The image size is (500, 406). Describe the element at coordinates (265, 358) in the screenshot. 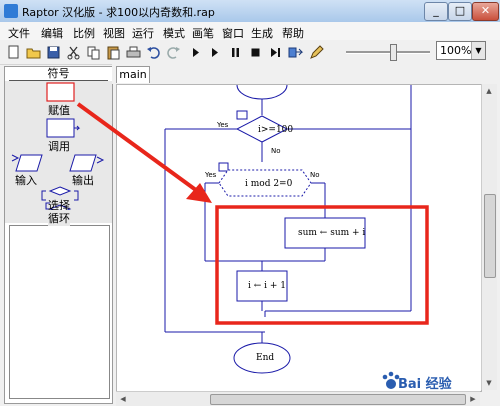

I see `end-terminal-text: End` at that location.